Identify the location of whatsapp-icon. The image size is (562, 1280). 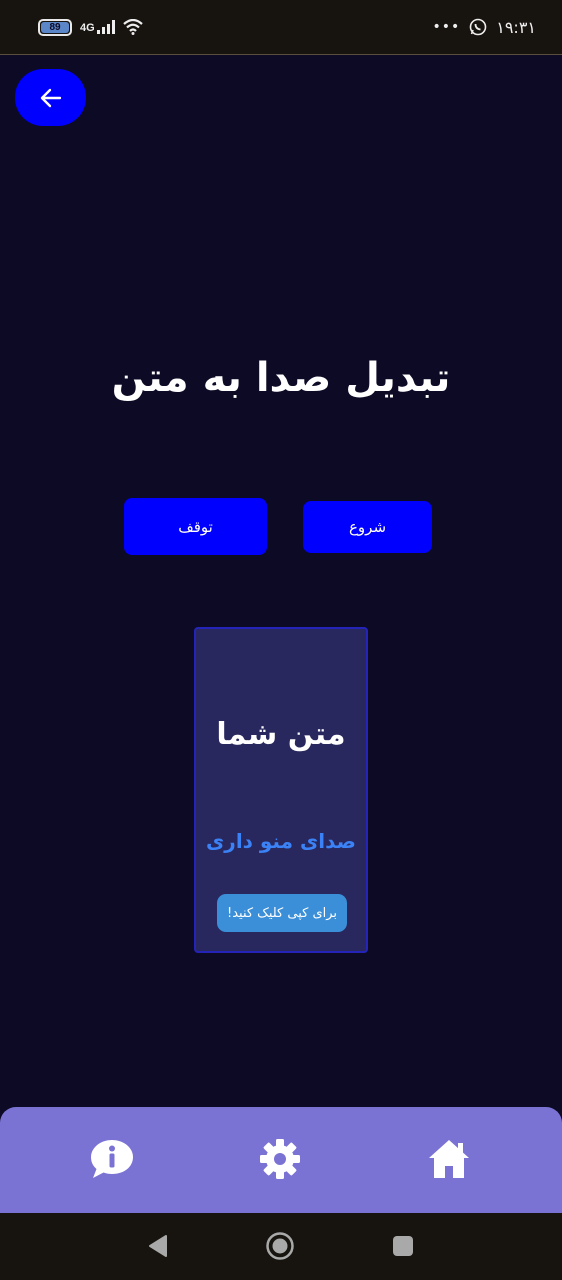
(478, 27).